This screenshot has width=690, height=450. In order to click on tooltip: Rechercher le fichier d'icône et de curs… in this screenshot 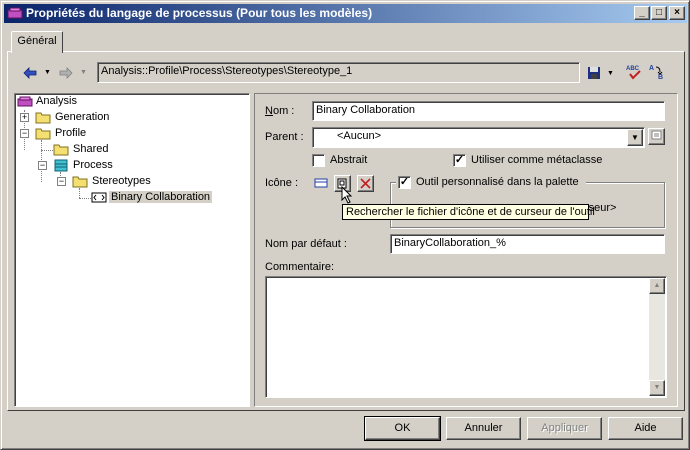, I will do `click(468, 212)`.